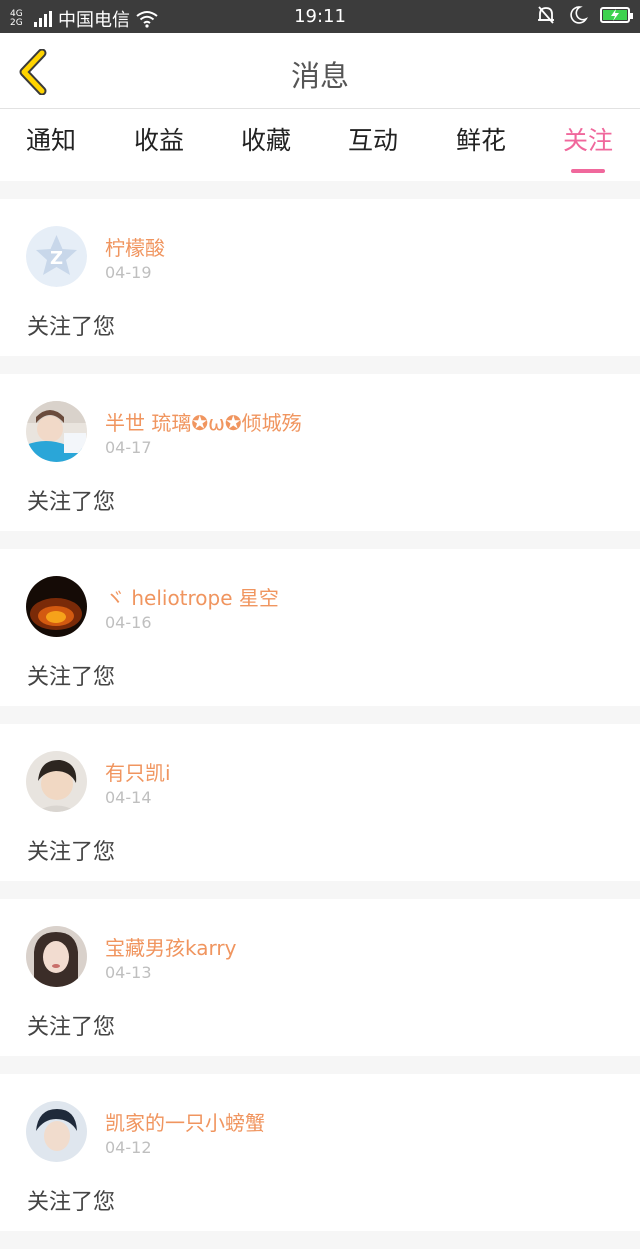 The height and width of the screenshot is (1249, 640). What do you see at coordinates (320, 1152) in the screenshot?
I see `list-item: 凯家的一只小螃蟹 04-12 关注了您` at bounding box center [320, 1152].